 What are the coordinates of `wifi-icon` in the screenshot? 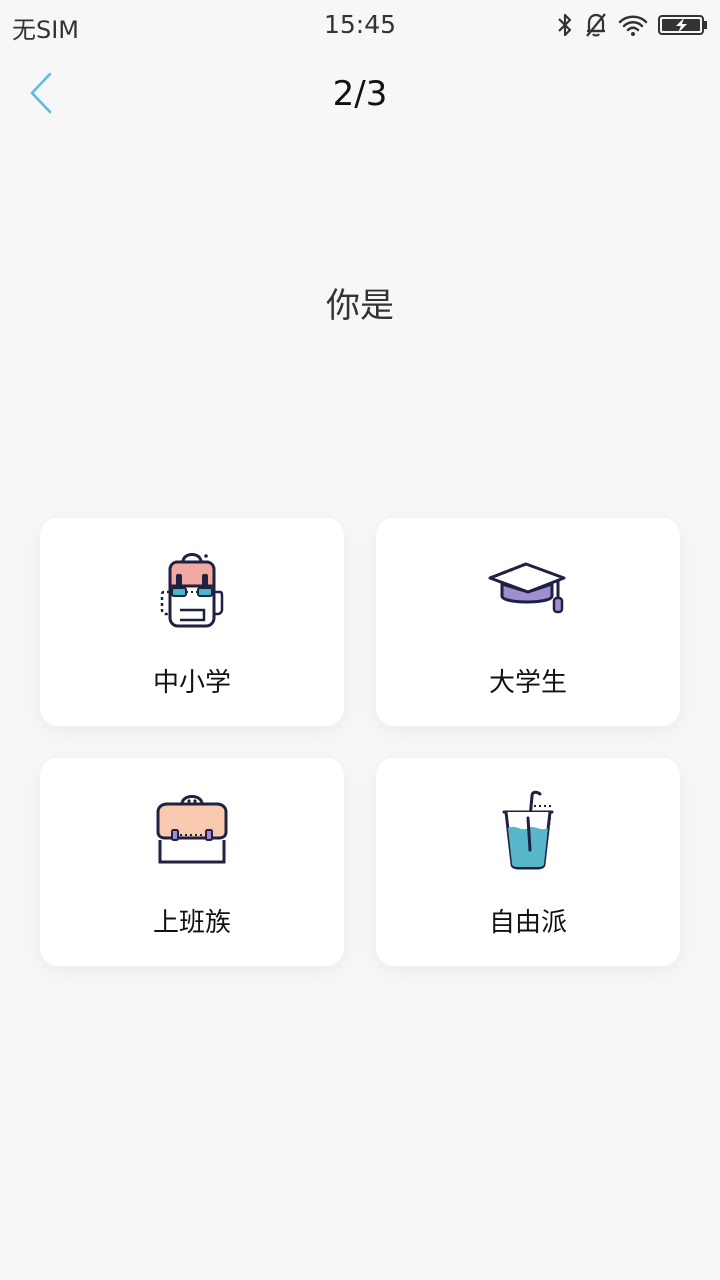 It's located at (633, 25).